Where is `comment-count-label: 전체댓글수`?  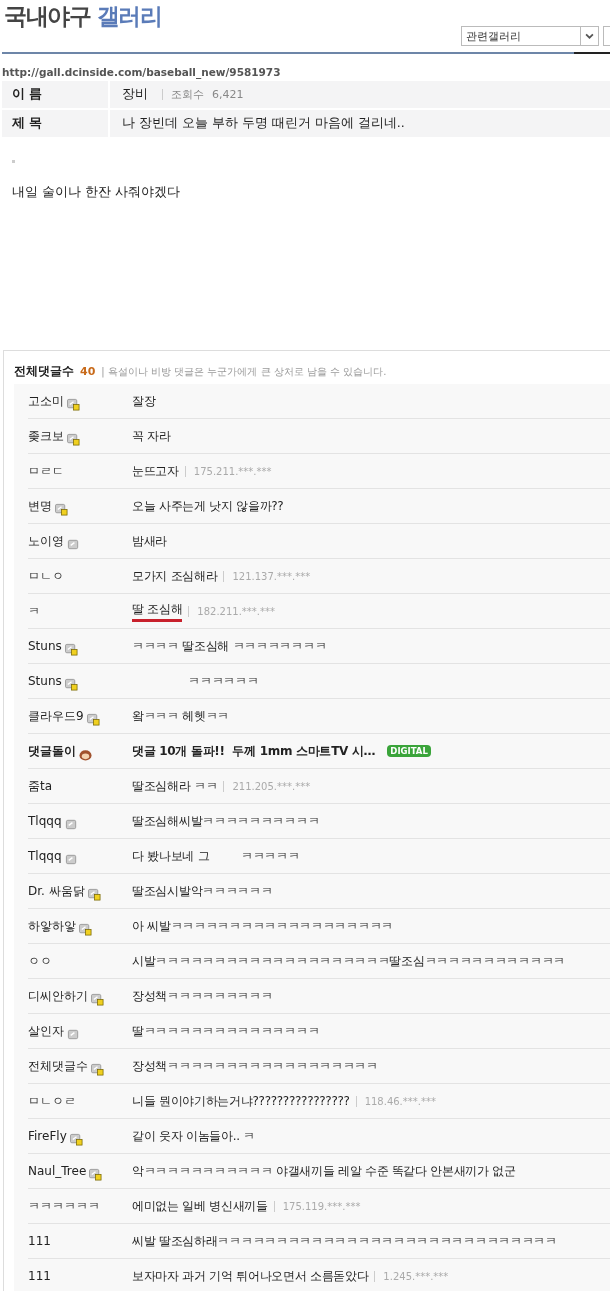
comment-count-label: 전체댓글수 is located at coordinates (44, 371).